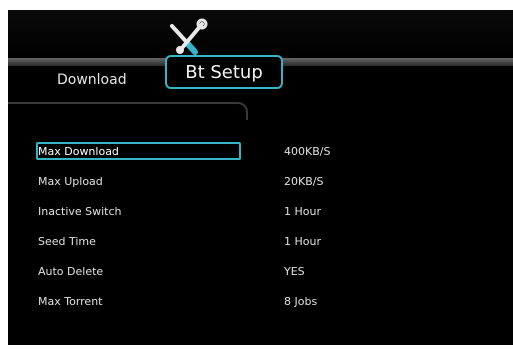  What do you see at coordinates (78, 151) in the screenshot?
I see `setting-label: Max Download` at bounding box center [78, 151].